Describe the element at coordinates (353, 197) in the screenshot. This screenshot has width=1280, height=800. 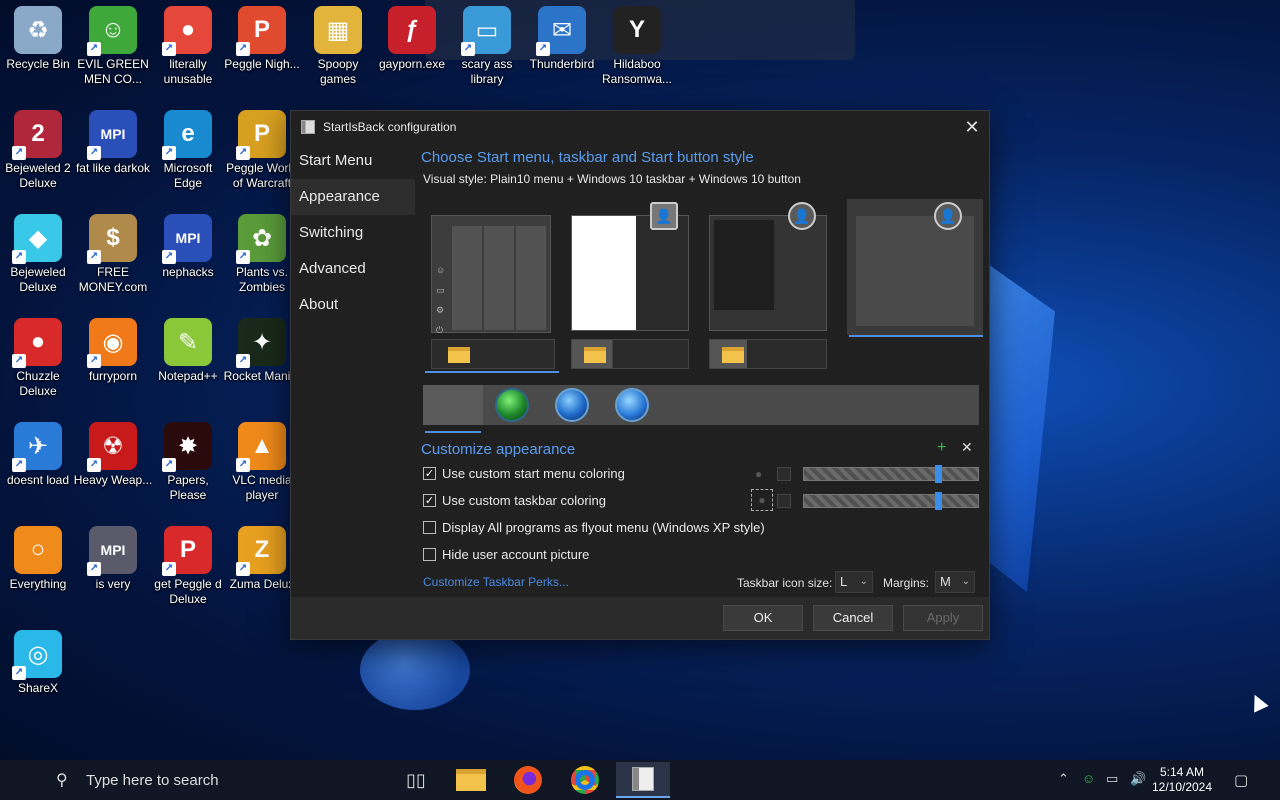
I see `nav-appearance: Appearance` at that location.